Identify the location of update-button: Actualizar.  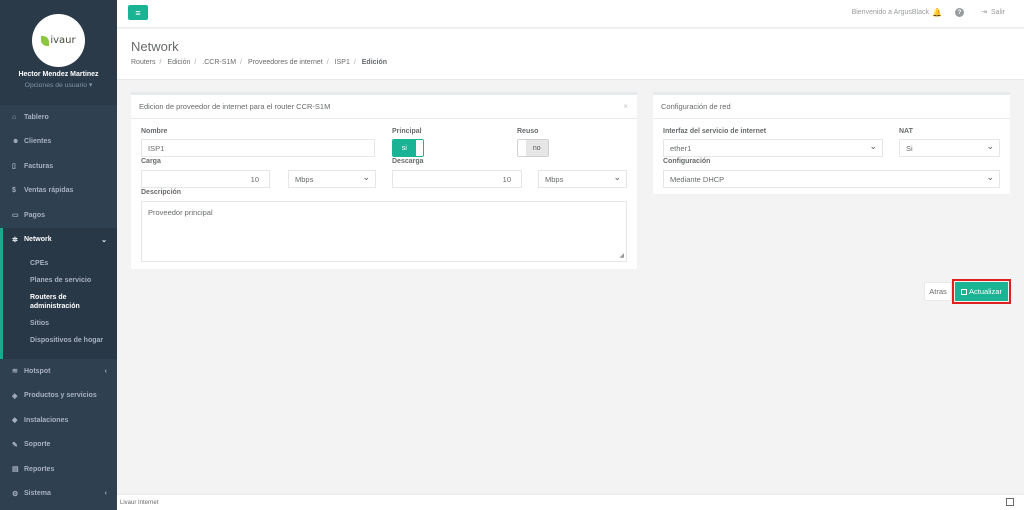
(981, 291).